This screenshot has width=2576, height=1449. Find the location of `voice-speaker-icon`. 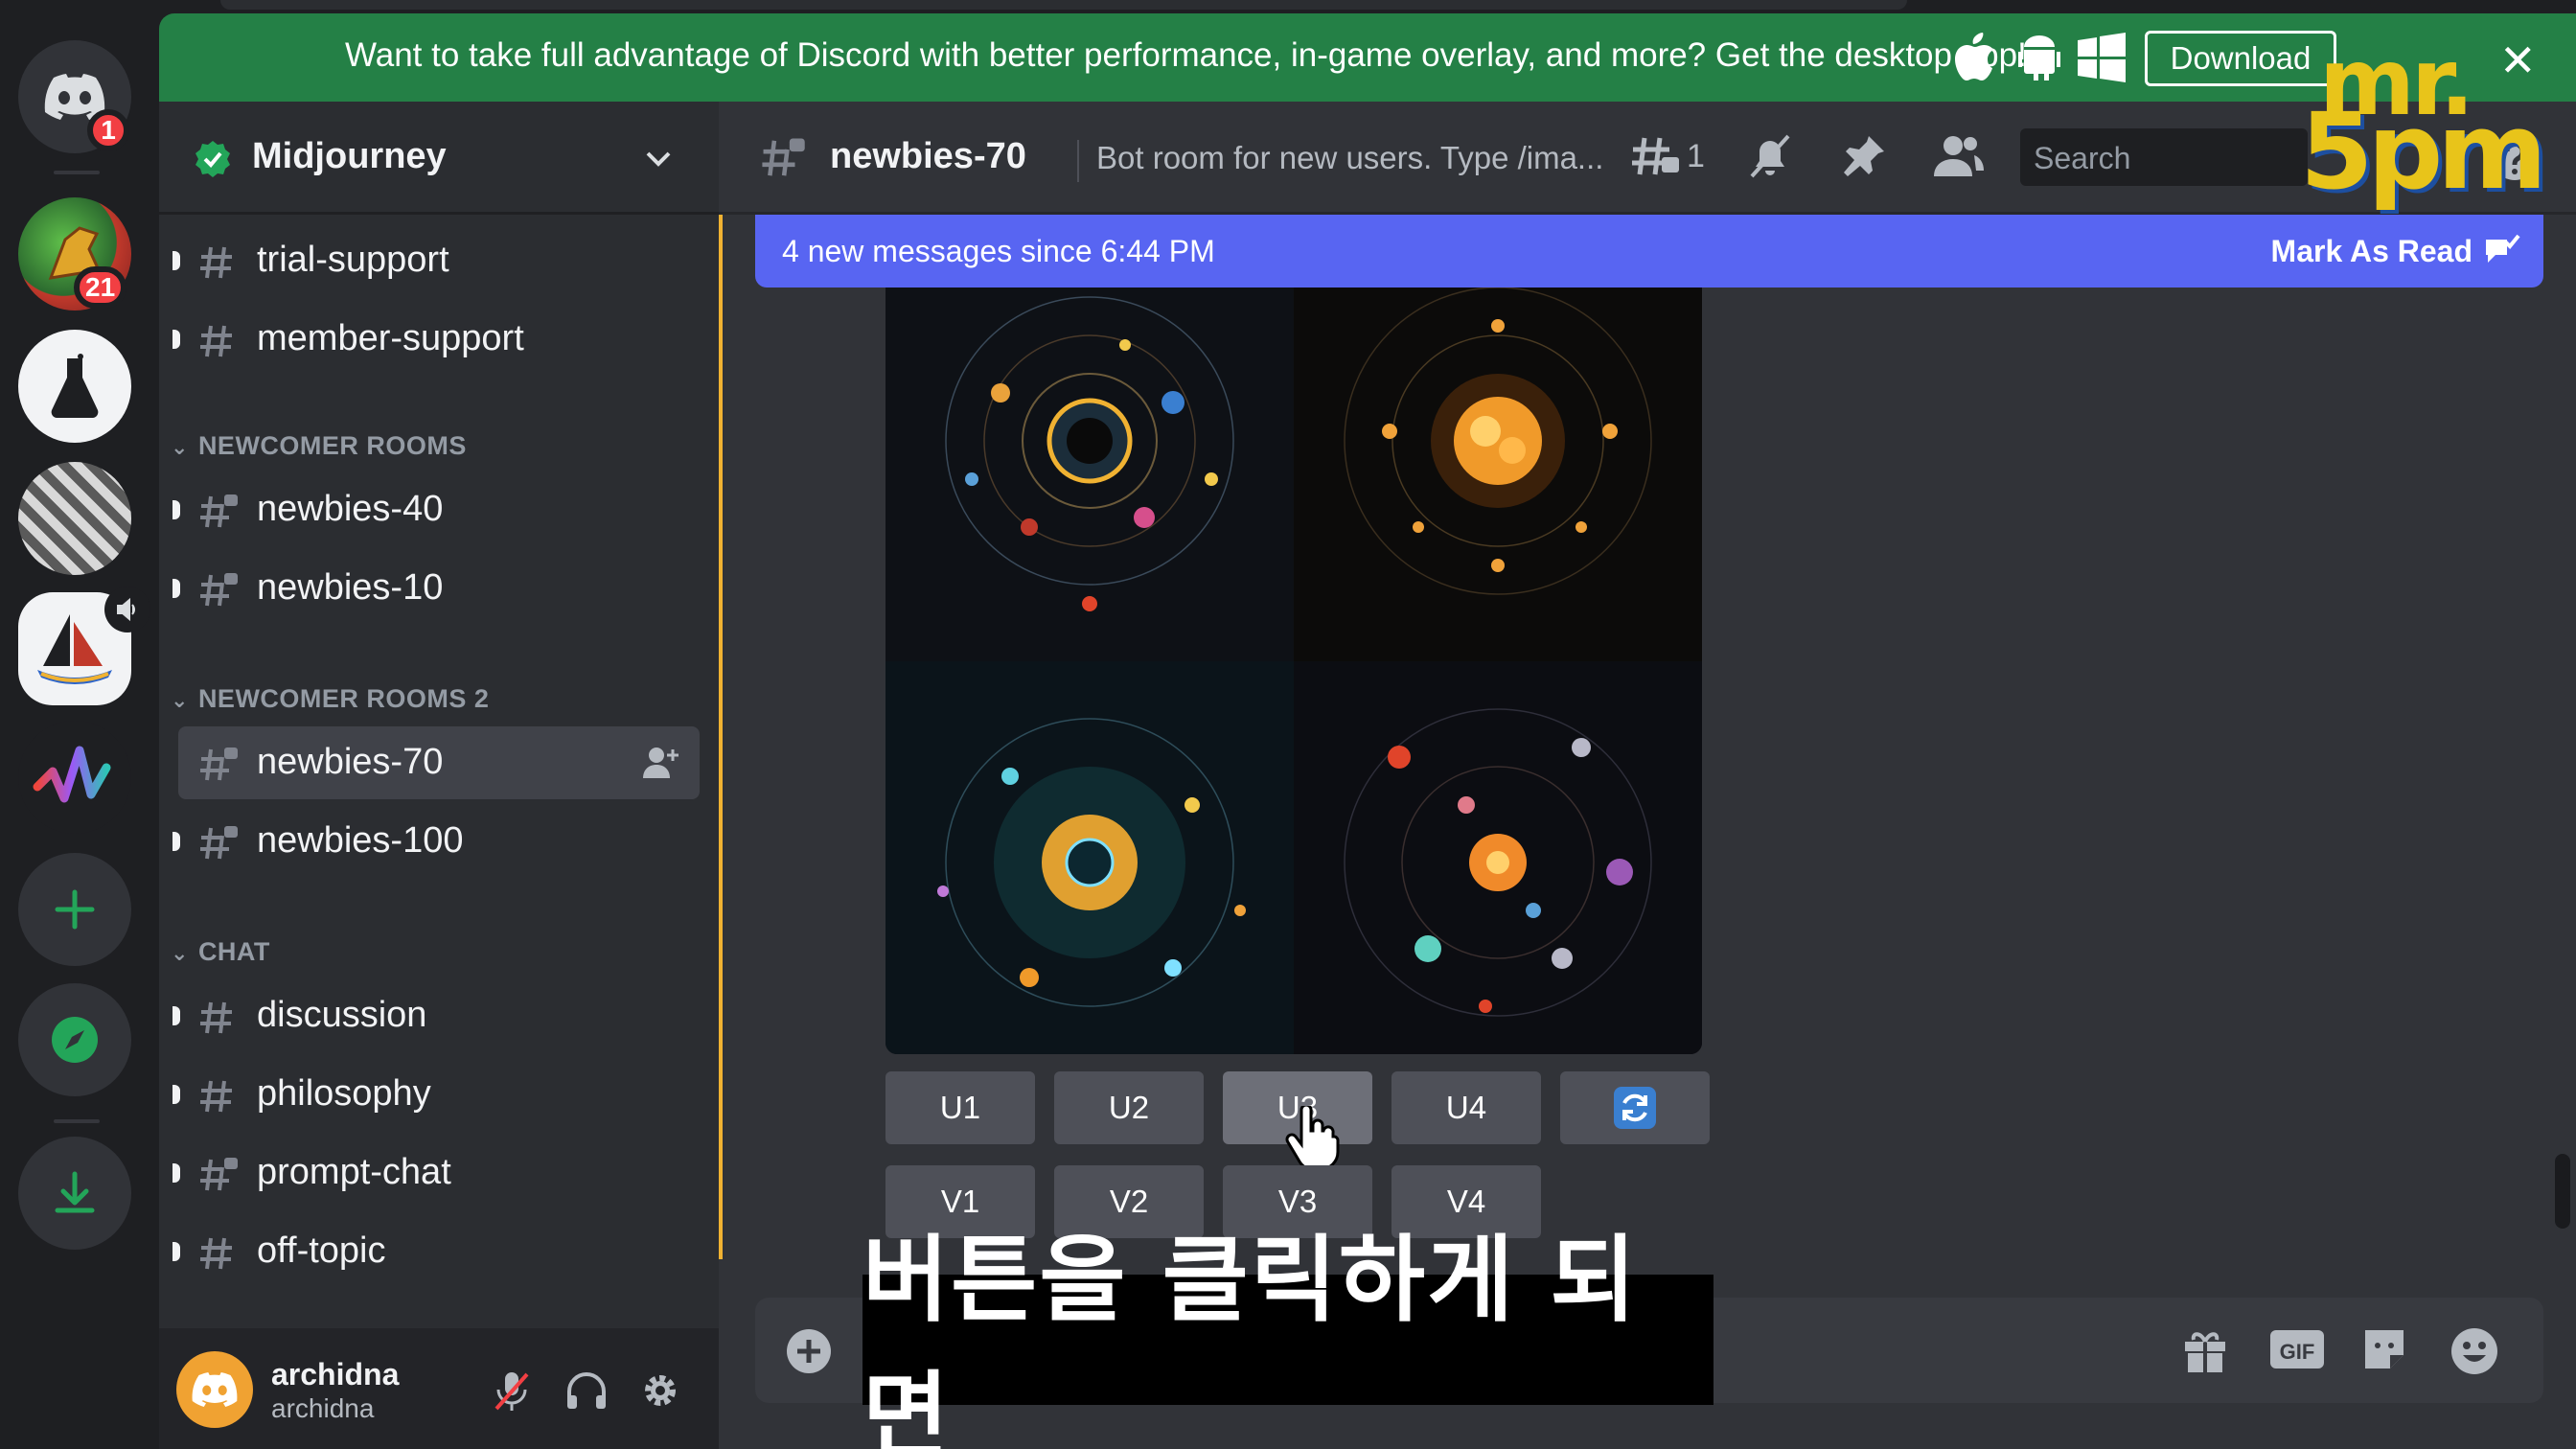

voice-speaker-icon is located at coordinates (127, 609).